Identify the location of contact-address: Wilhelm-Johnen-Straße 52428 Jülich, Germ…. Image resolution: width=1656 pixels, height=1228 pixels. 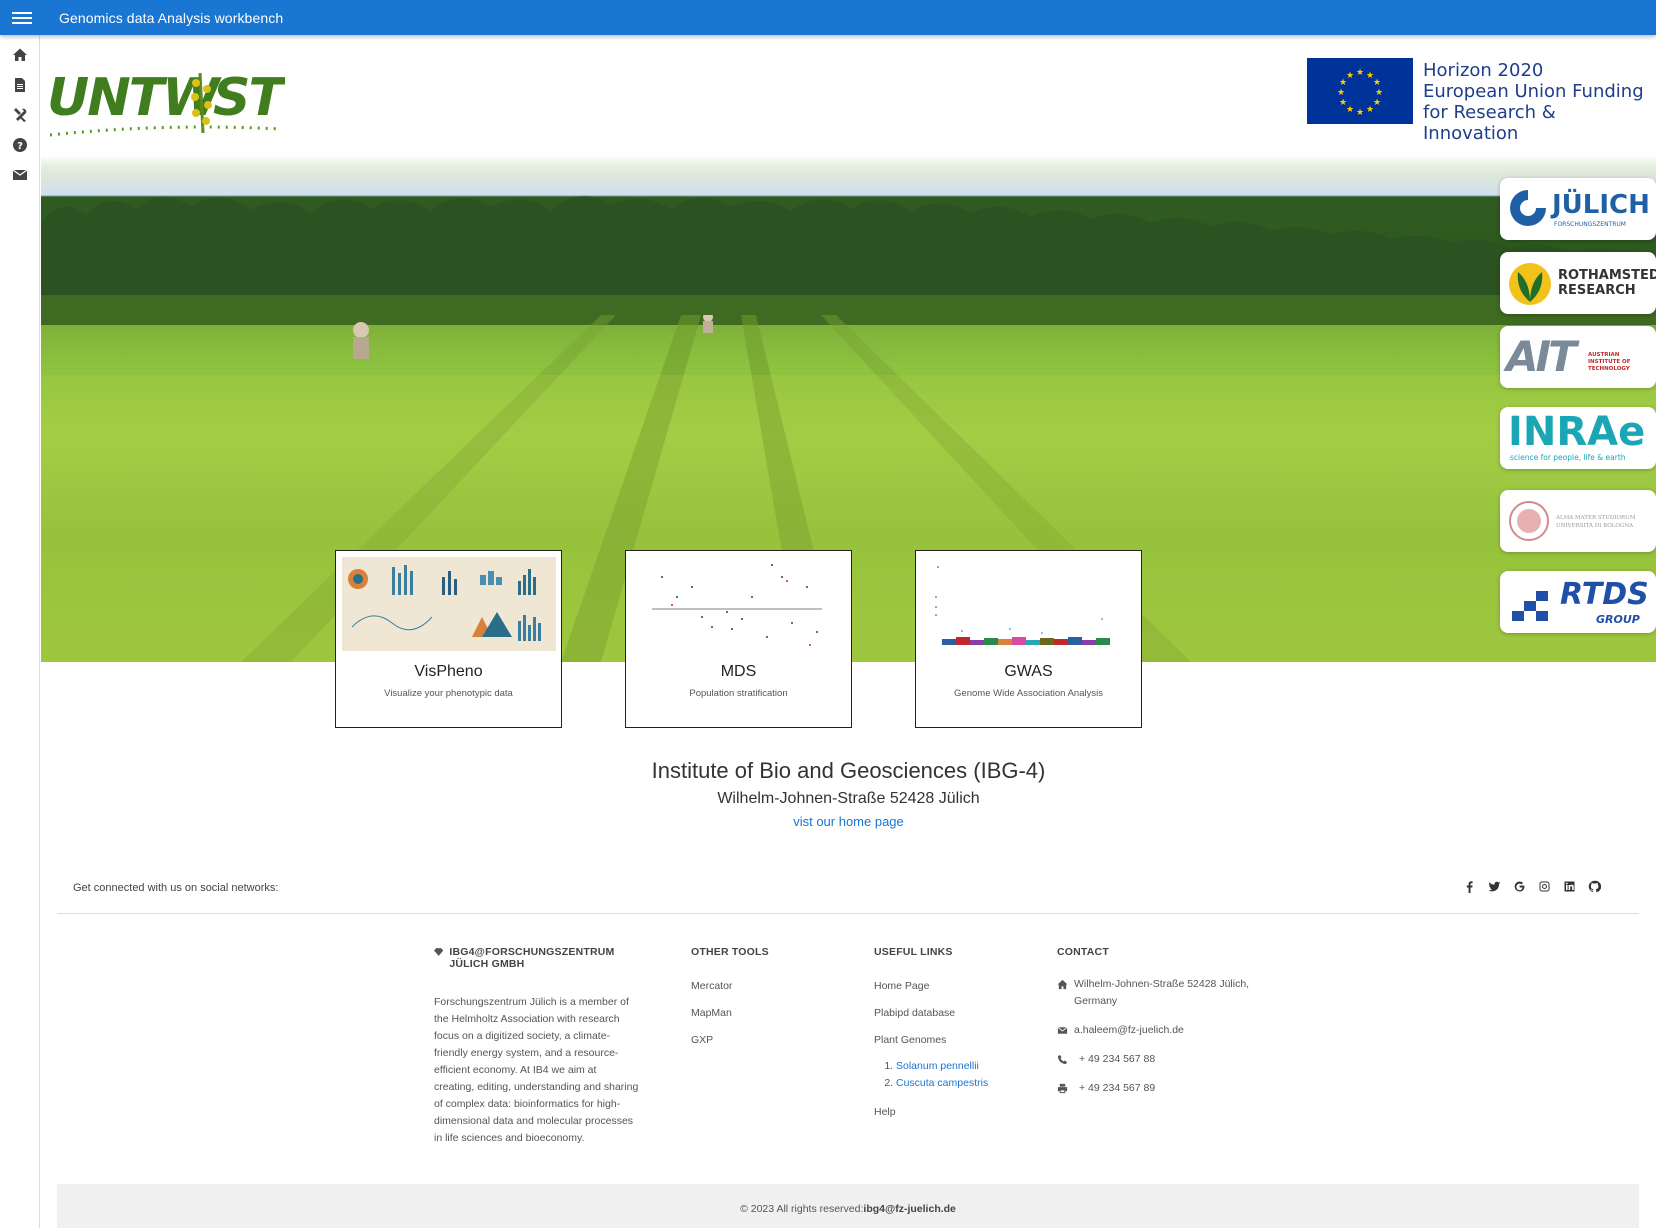
(1162, 992).